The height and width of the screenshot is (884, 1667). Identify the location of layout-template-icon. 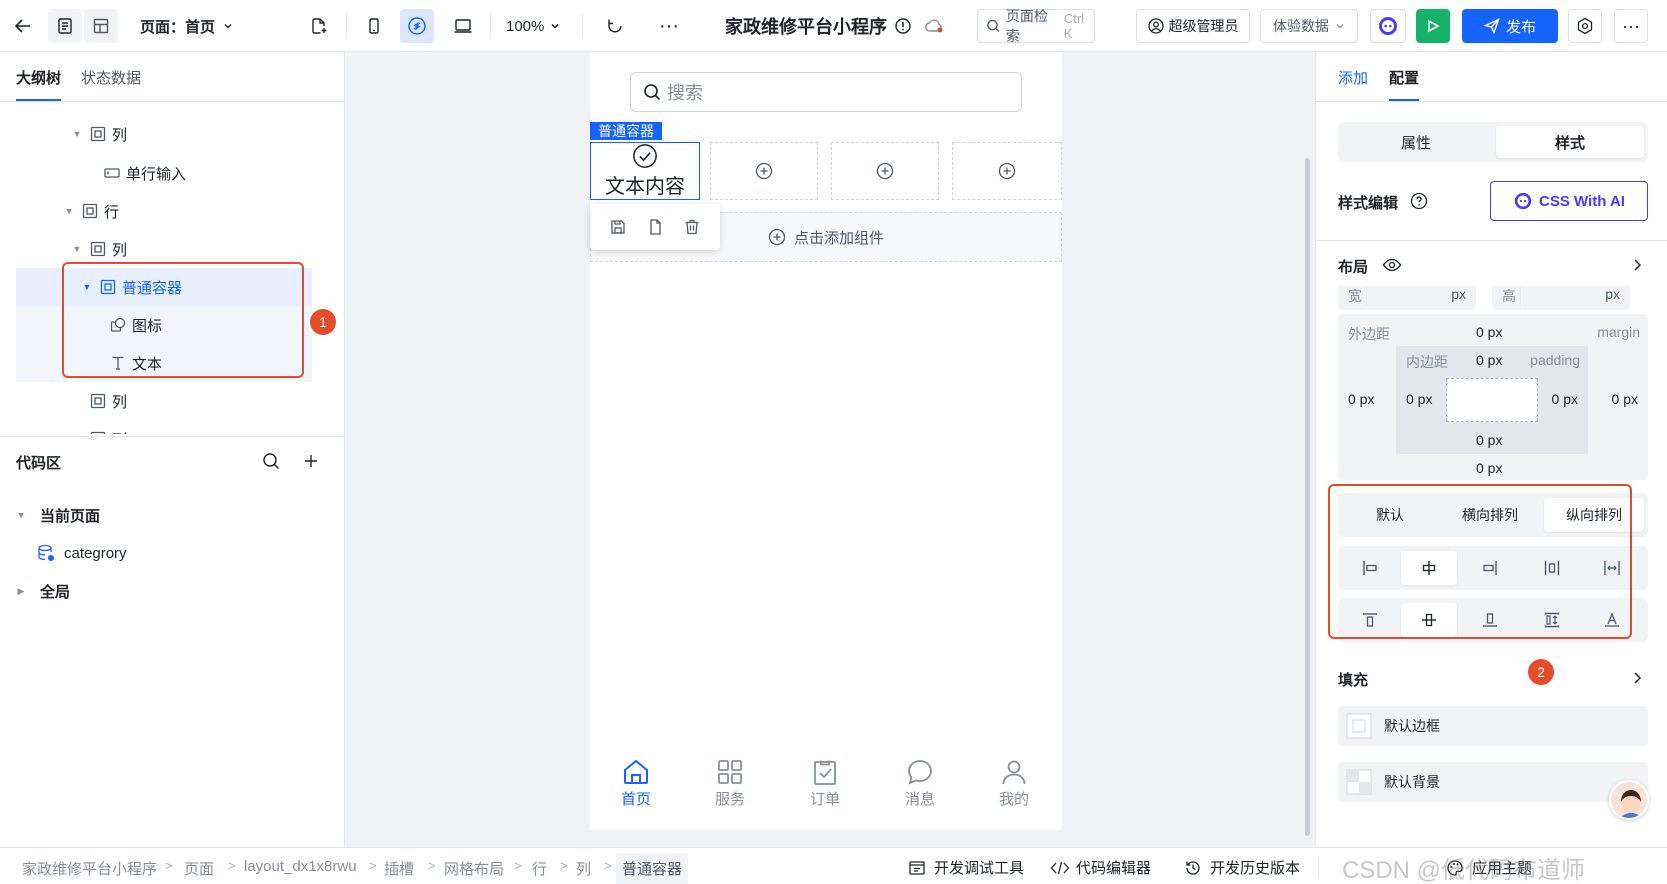
(101, 26).